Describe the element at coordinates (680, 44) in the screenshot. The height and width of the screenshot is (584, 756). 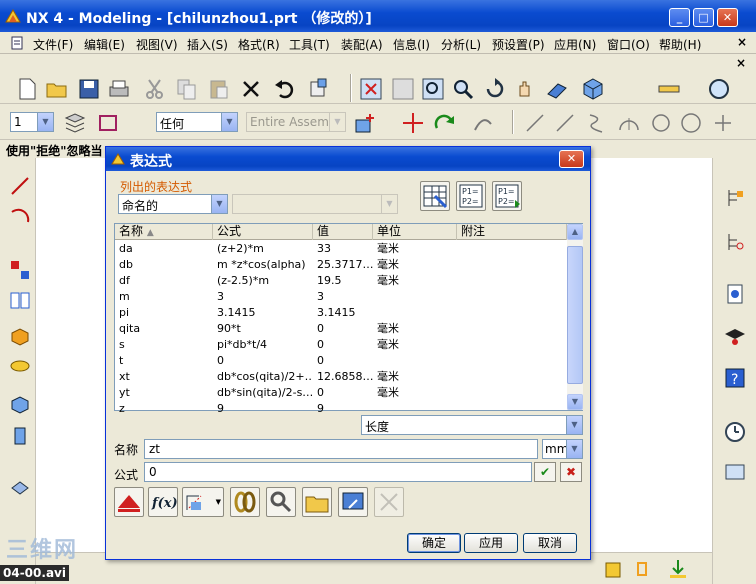
I see `menu-help: 帮助(H)` at that location.